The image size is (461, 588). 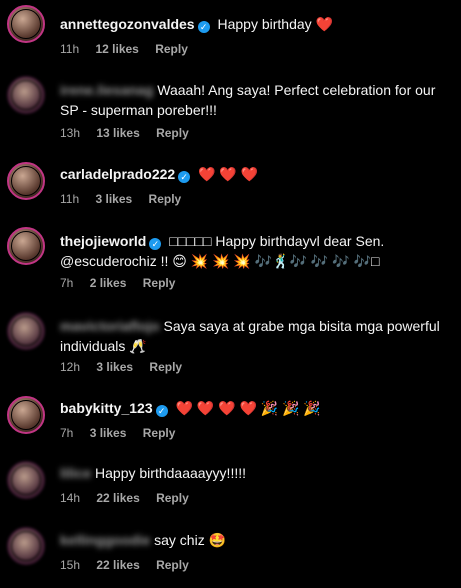 What do you see at coordinates (70, 498) in the screenshot?
I see `comment-time: 14h` at bounding box center [70, 498].